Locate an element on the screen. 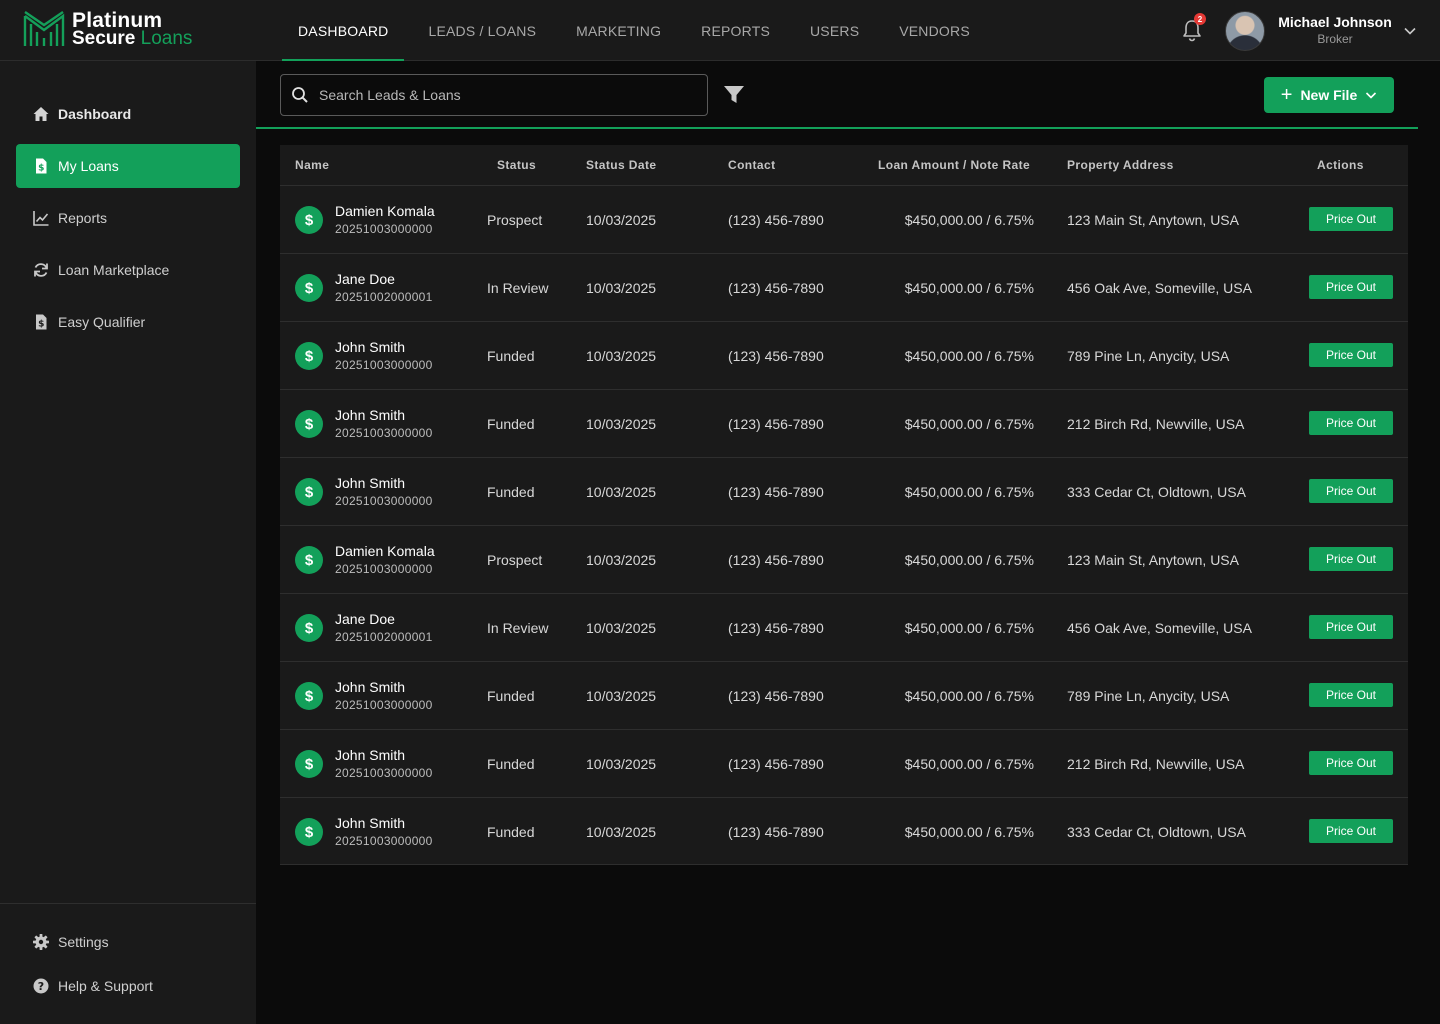 Image resolution: width=1440 pixels, height=1024 pixels. sidebar-item-label: Help & Support is located at coordinates (105, 986).